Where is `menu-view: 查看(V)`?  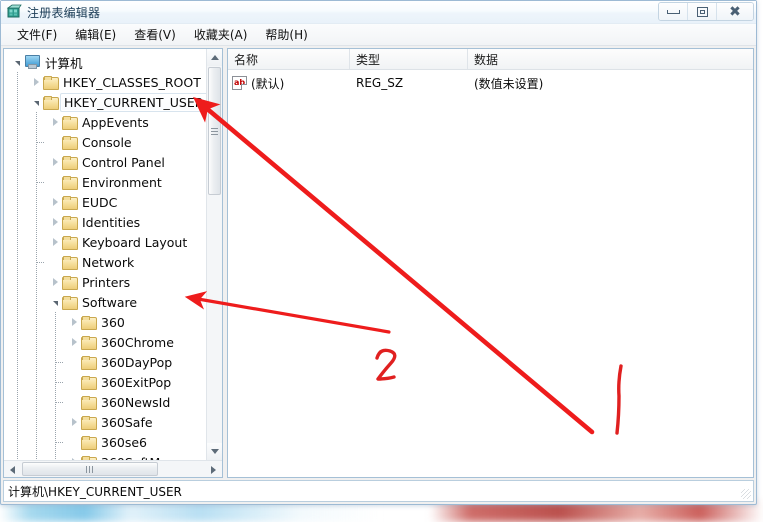
menu-view: 查看(V) is located at coordinates (155, 35).